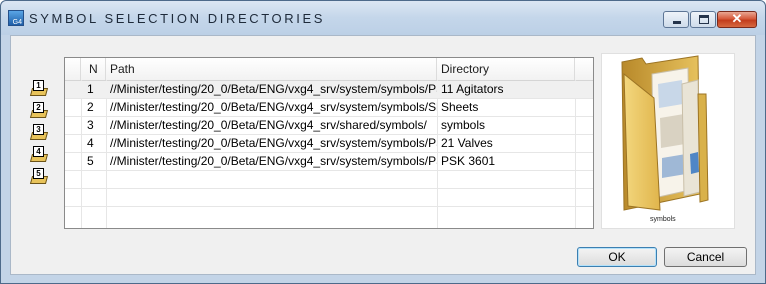 This screenshot has width=766, height=284. I want to click on minimize-icon, so click(677, 22).